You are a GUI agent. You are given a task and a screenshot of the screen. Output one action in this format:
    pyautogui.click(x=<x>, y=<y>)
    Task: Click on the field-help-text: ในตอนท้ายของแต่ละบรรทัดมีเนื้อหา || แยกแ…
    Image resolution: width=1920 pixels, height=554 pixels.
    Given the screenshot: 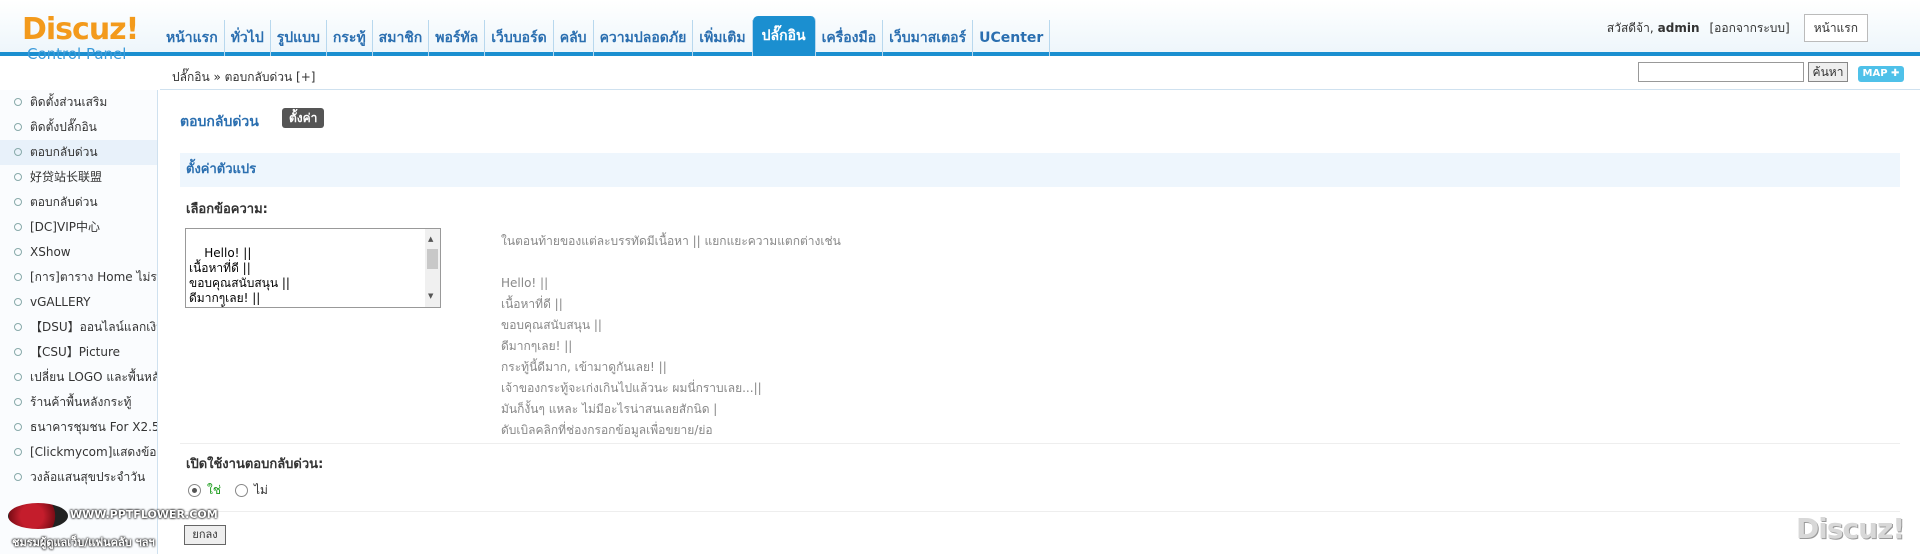 What is the action you would take?
    pyautogui.click(x=671, y=336)
    